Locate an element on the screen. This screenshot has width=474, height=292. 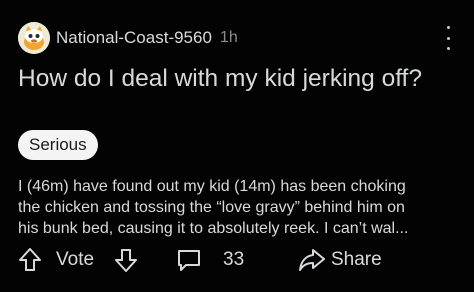
snoo-avatar-icon is located at coordinates (34, 38).